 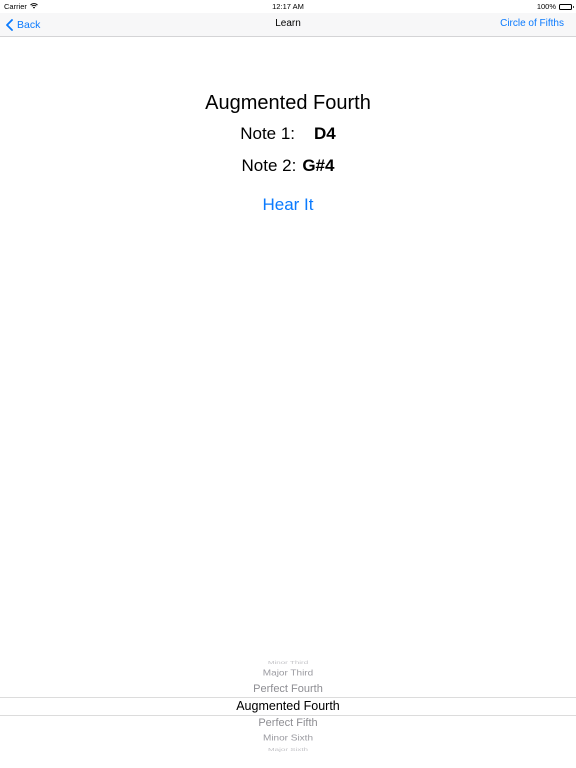 What do you see at coordinates (288, 689) in the screenshot?
I see `picker-item: Perfect Fourth` at bounding box center [288, 689].